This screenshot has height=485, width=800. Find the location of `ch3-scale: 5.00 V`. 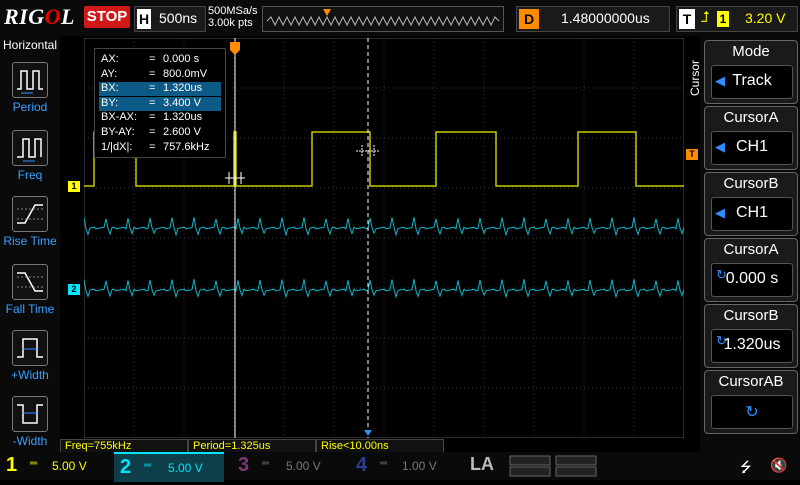

ch3-scale: 5.00 V is located at coordinates (303, 466).